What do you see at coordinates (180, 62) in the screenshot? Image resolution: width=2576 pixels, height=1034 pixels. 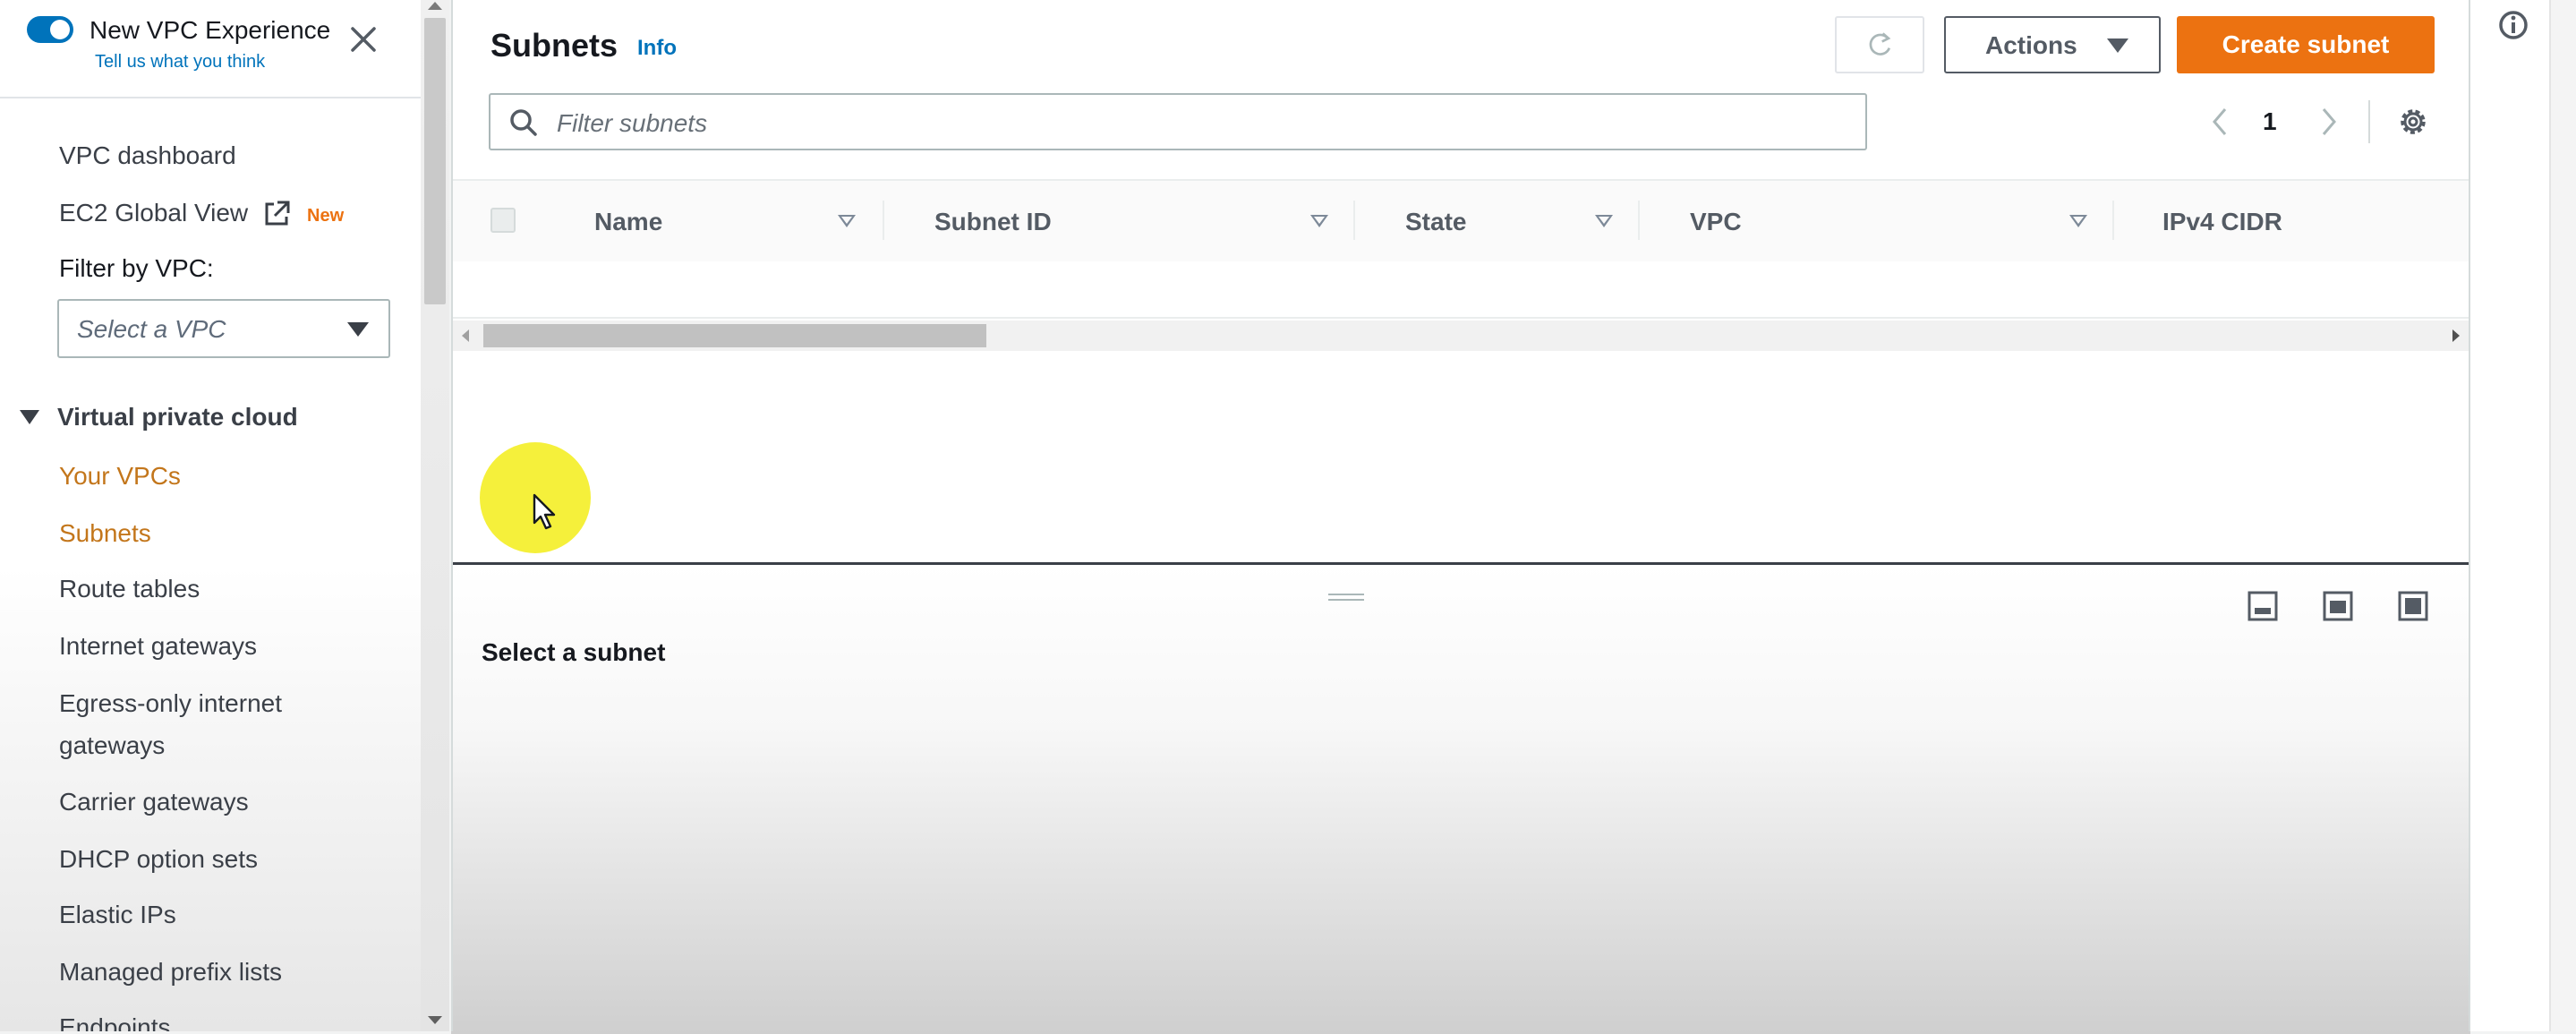 I see `feedback-link: Tell us what you think` at bounding box center [180, 62].